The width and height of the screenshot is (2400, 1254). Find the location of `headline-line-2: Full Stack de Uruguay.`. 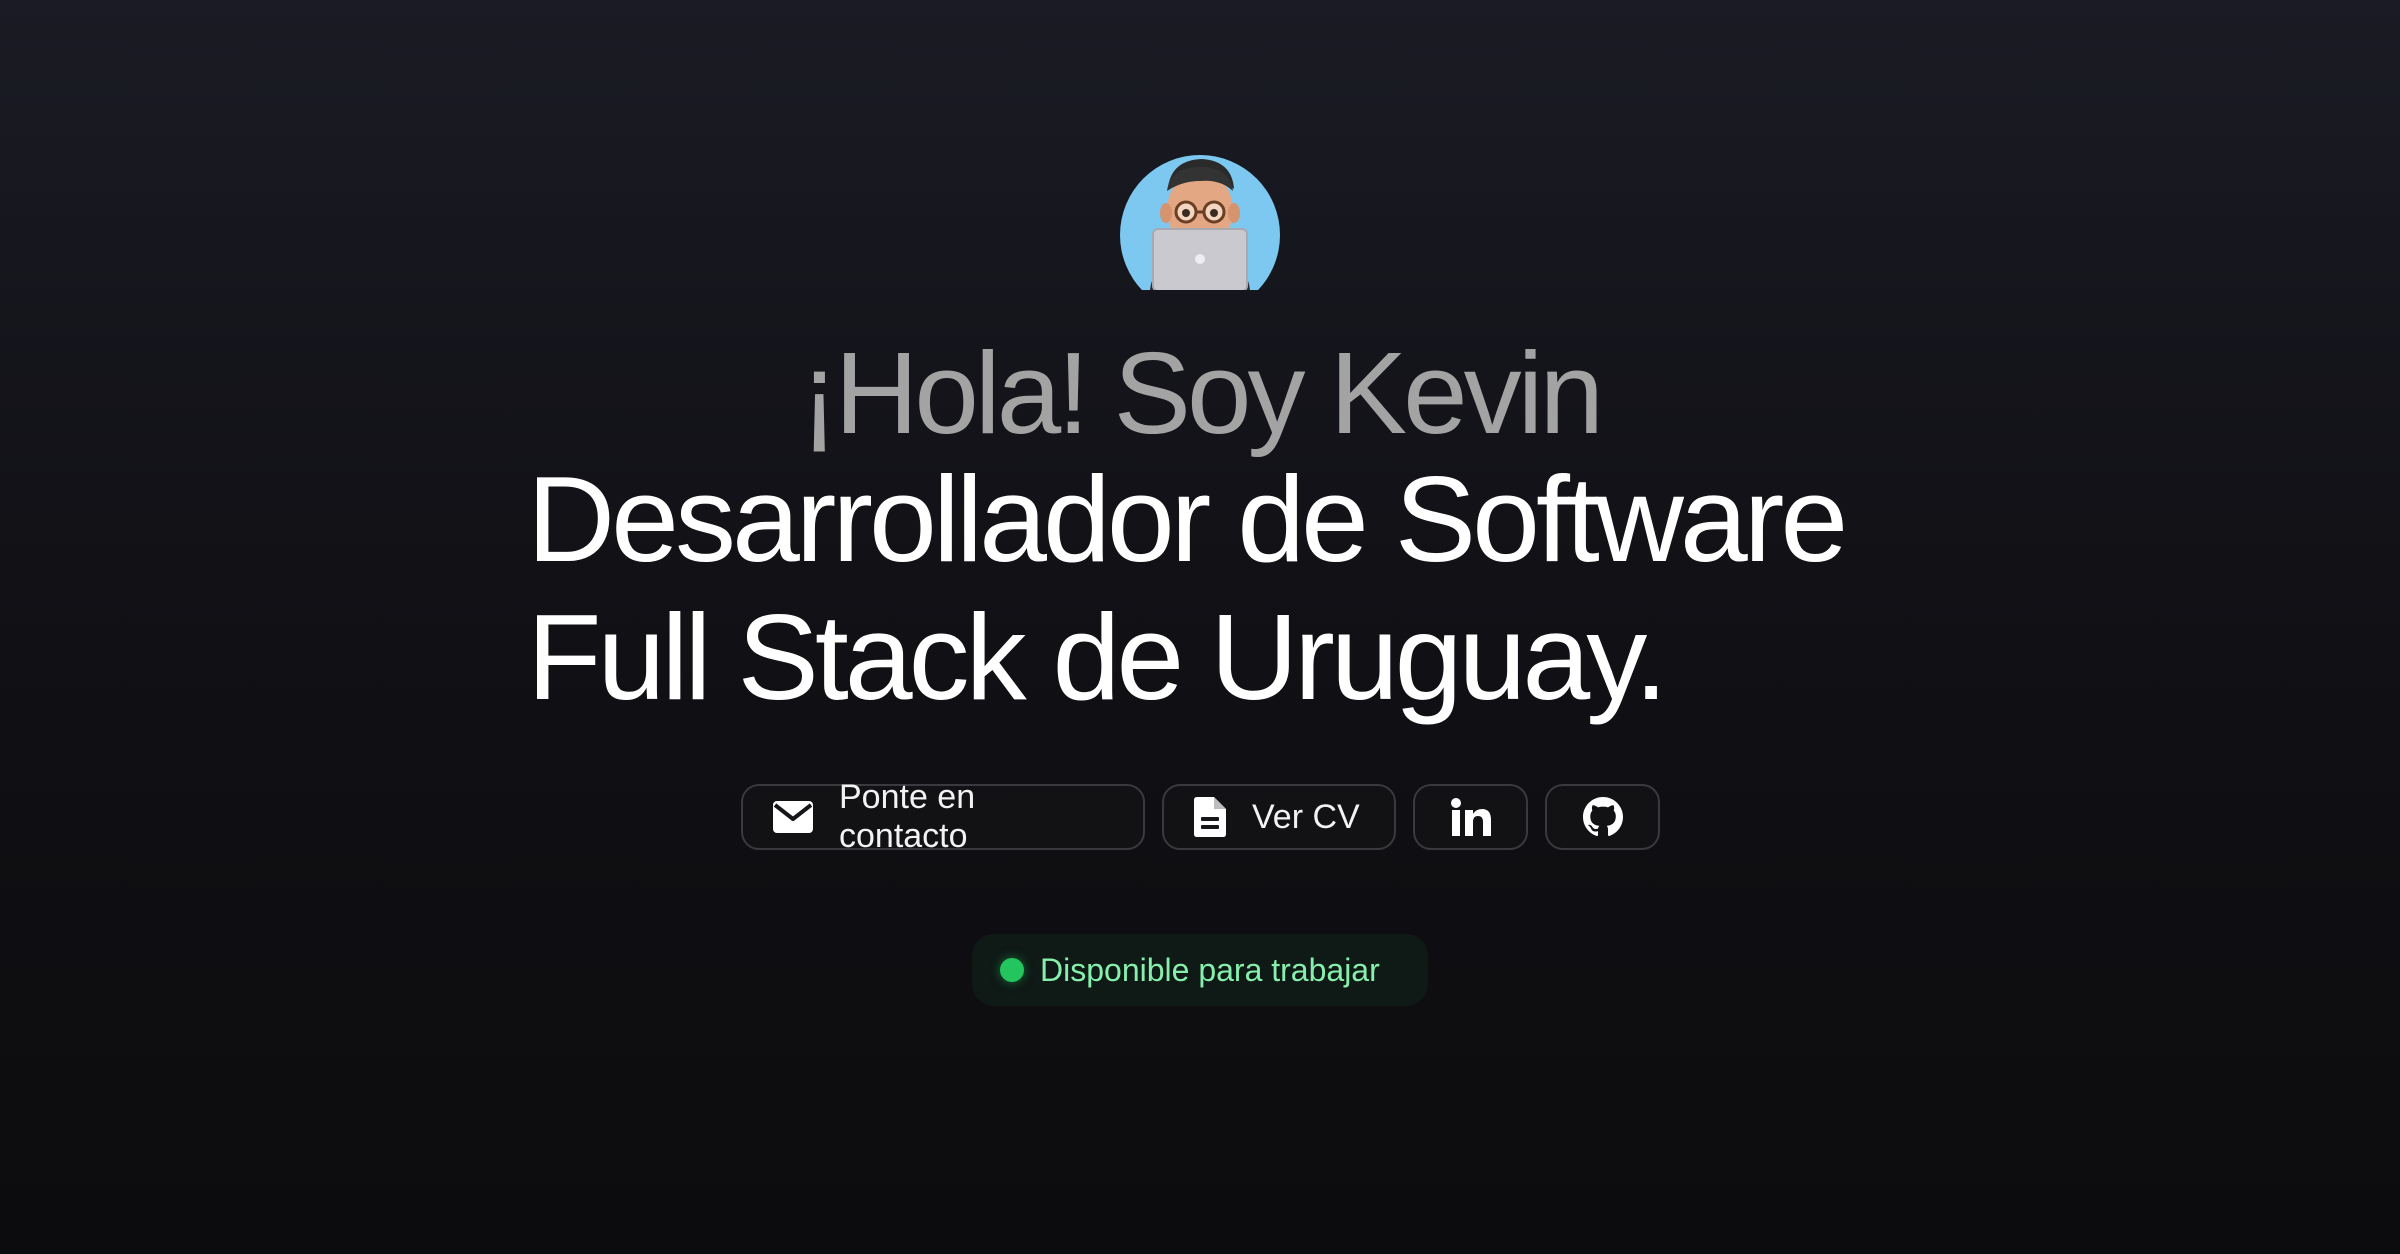

headline-line-2: Full Stack de Uruguay. is located at coordinates (1097, 657).